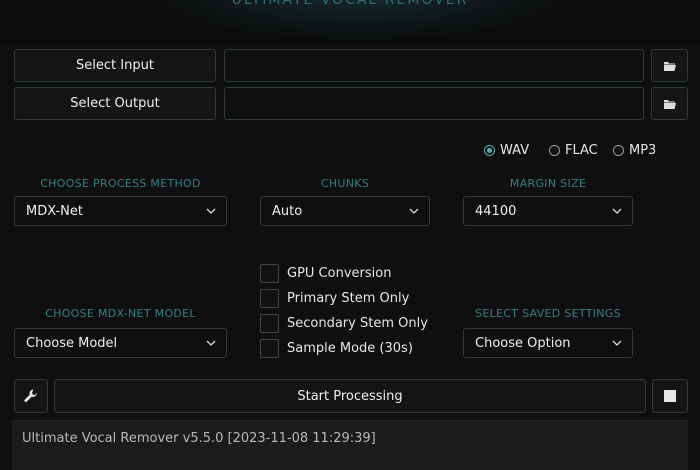 This screenshot has width=700, height=470. Describe the element at coordinates (345, 211) in the screenshot. I see `chunks-select: Auto` at that location.